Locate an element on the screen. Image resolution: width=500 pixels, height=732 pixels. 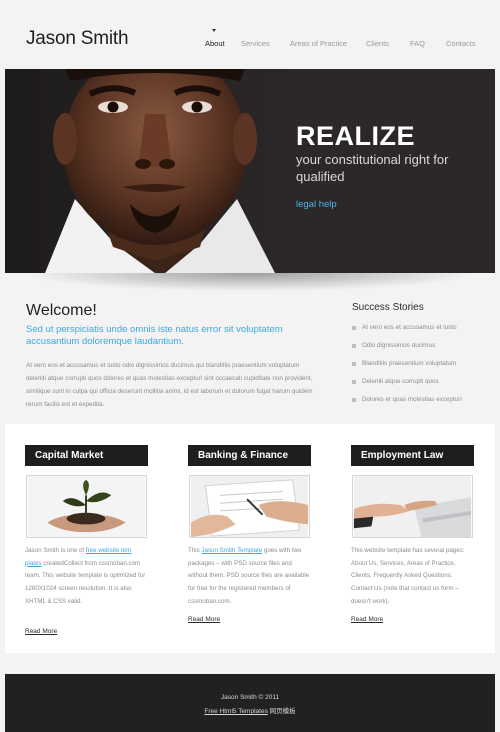
document-signing-image is located at coordinates (249, 506).